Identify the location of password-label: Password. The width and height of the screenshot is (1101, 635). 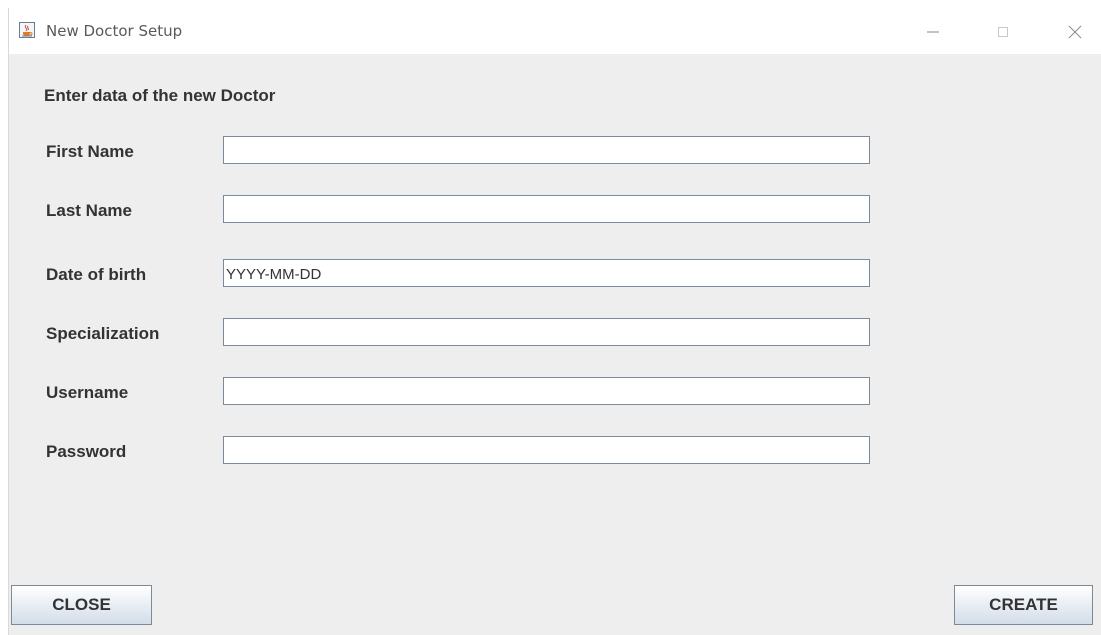
(86, 451).